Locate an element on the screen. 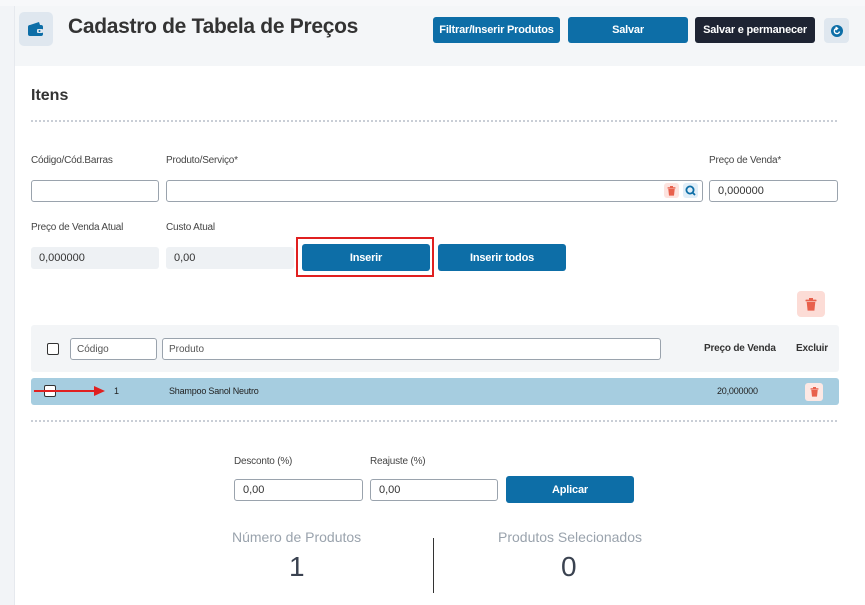  row-product: Shampoo Sanol Neutro is located at coordinates (214, 391).